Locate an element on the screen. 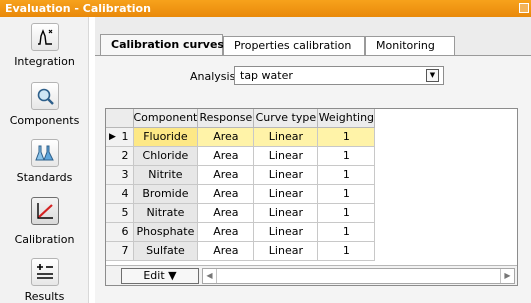 The width and height of the screenshot is (531, 303). table-header-row: Component Response Curve type Weighting is located at coordinates (241, 118).